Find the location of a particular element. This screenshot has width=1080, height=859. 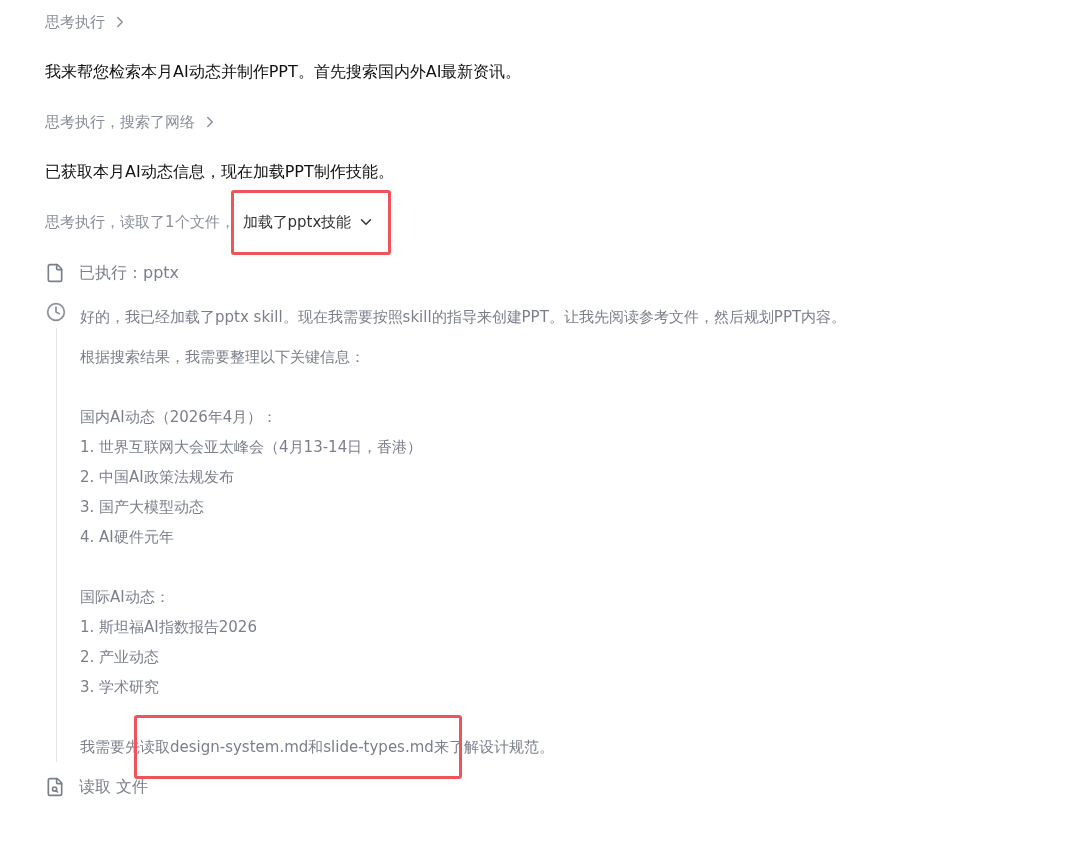

skill-toggle: 加载了pptx技能 is located at coordinates (309, 222).